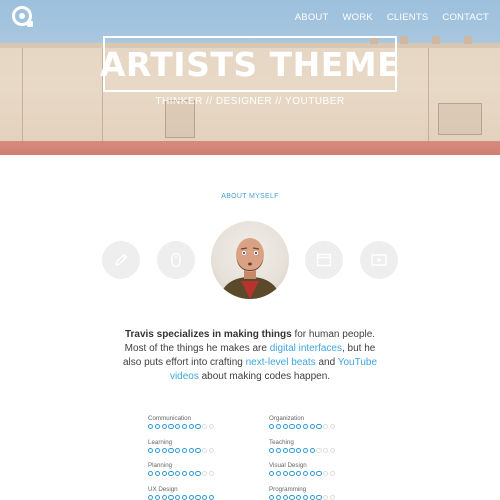  Describe the element at coordinates (176, 260) in the screenshot. I see `mouse-icon` at that location.